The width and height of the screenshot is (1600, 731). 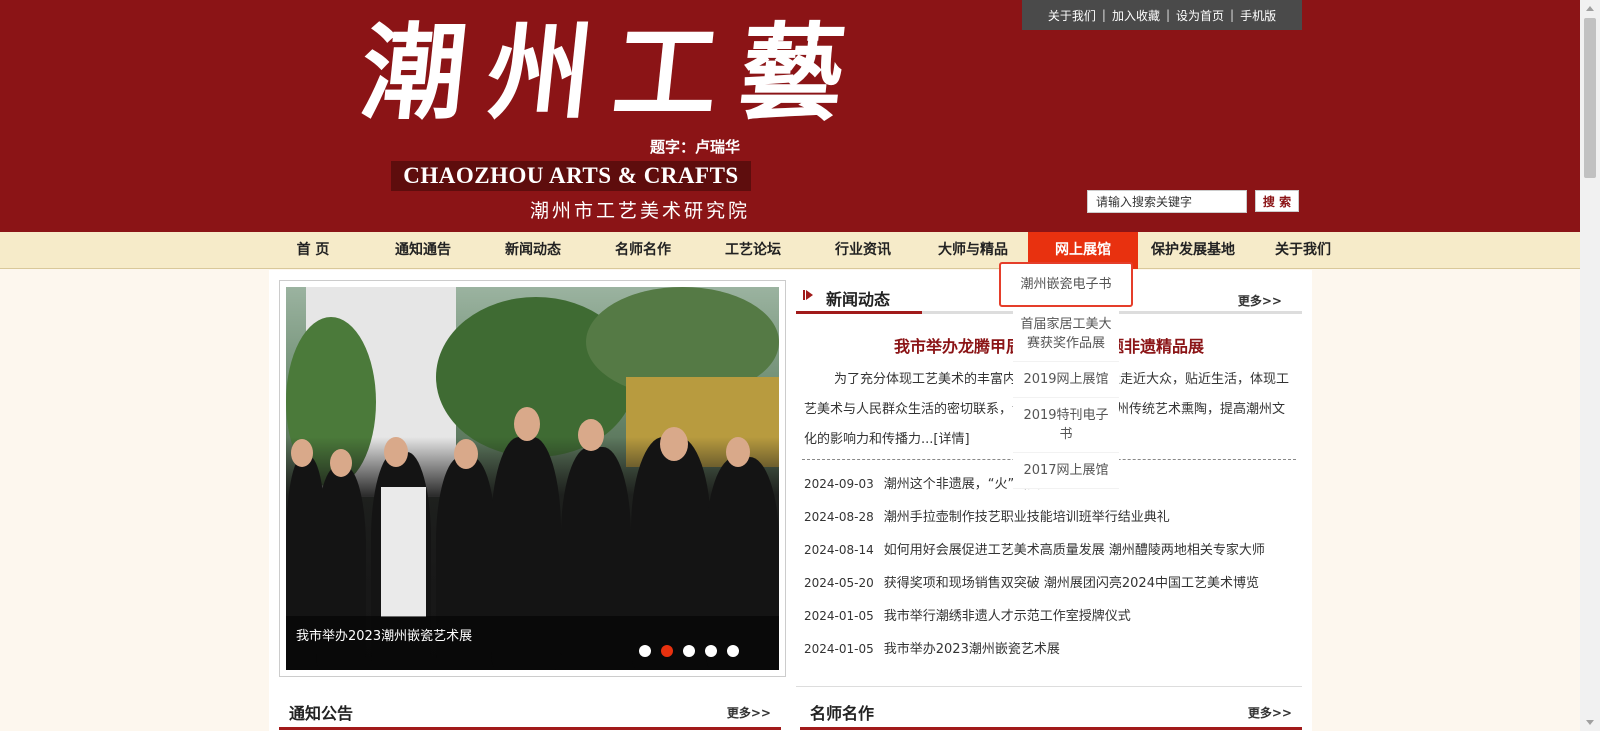 What do you see at coordinates (972, 649) in the screenshot?
I see `news-title: 我市举办2023潮州嵌瓷艺术展` at bounding box center [972, 649].